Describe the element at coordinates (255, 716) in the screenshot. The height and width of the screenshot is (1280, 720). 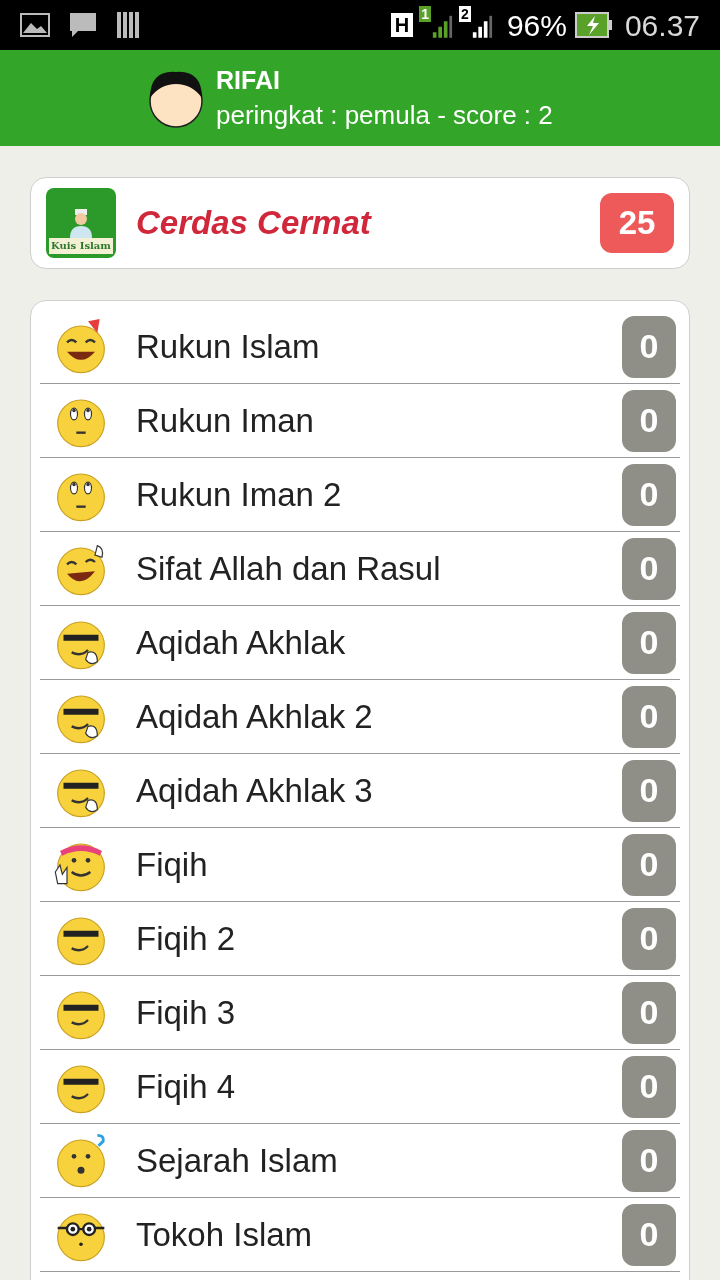
I see `topic-label: Aqidah Akhlak 2` at that location.